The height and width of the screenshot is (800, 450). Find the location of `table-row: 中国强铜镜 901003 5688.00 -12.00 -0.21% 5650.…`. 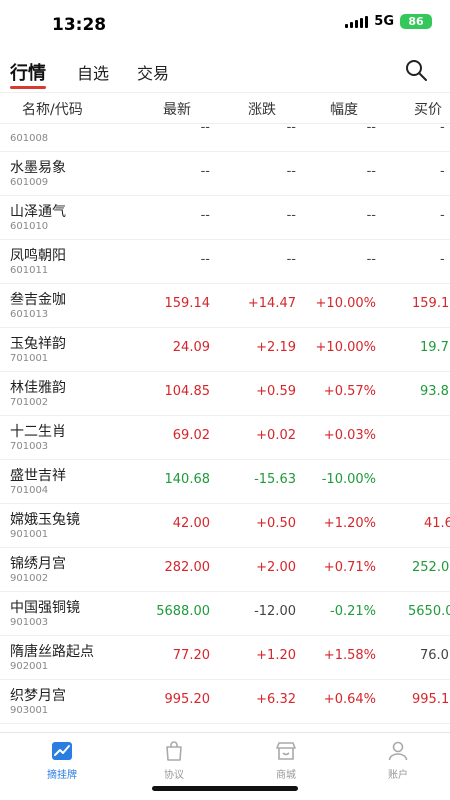

table-row: 中国强铜镜 901003 5688.00 -12.00 -0.21% 5650.… is located at coordinates (225, 614).